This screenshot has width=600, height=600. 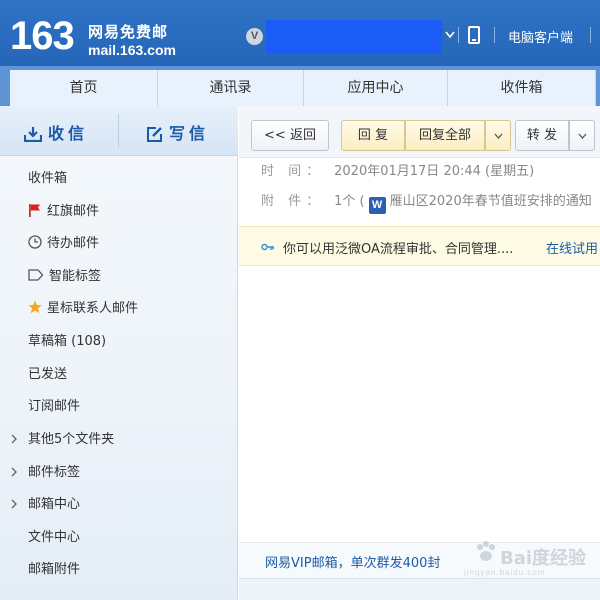 What do you see at coordinates (35, 307) in the screenshot?
I see `star-icon` at bounding box center [35, 307].